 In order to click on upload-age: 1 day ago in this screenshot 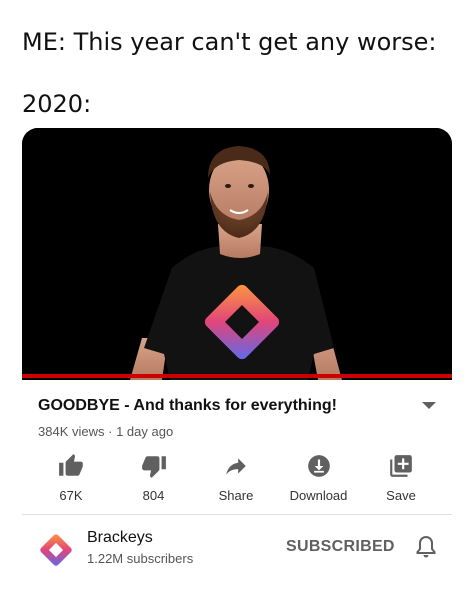, I will do `click(145, 431)`.